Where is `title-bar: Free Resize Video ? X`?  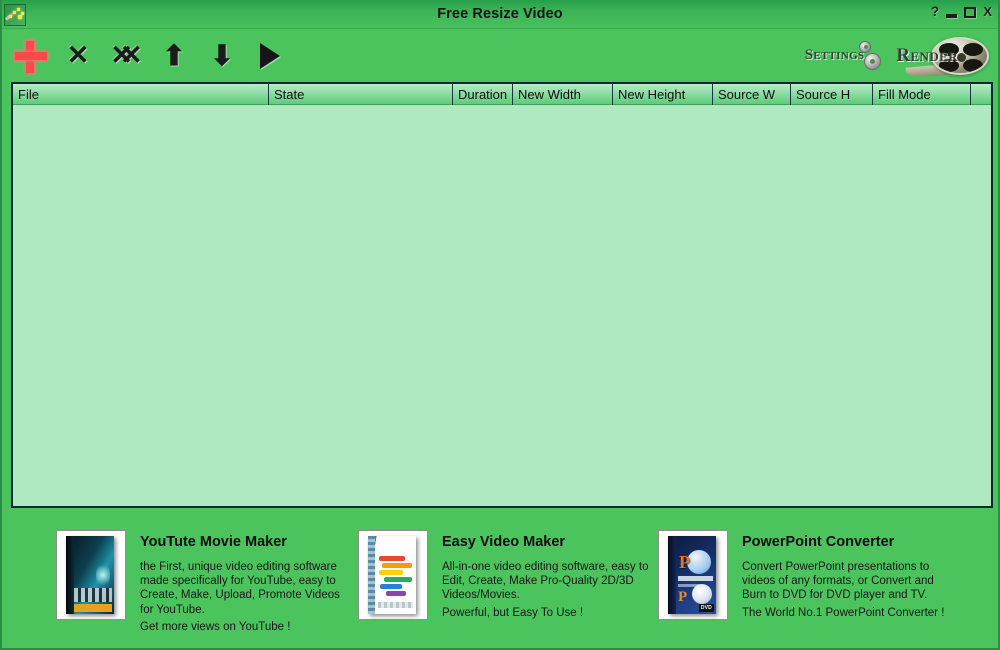 title-bar: Free Resize Video ? X is located at coordinates (500, 14).